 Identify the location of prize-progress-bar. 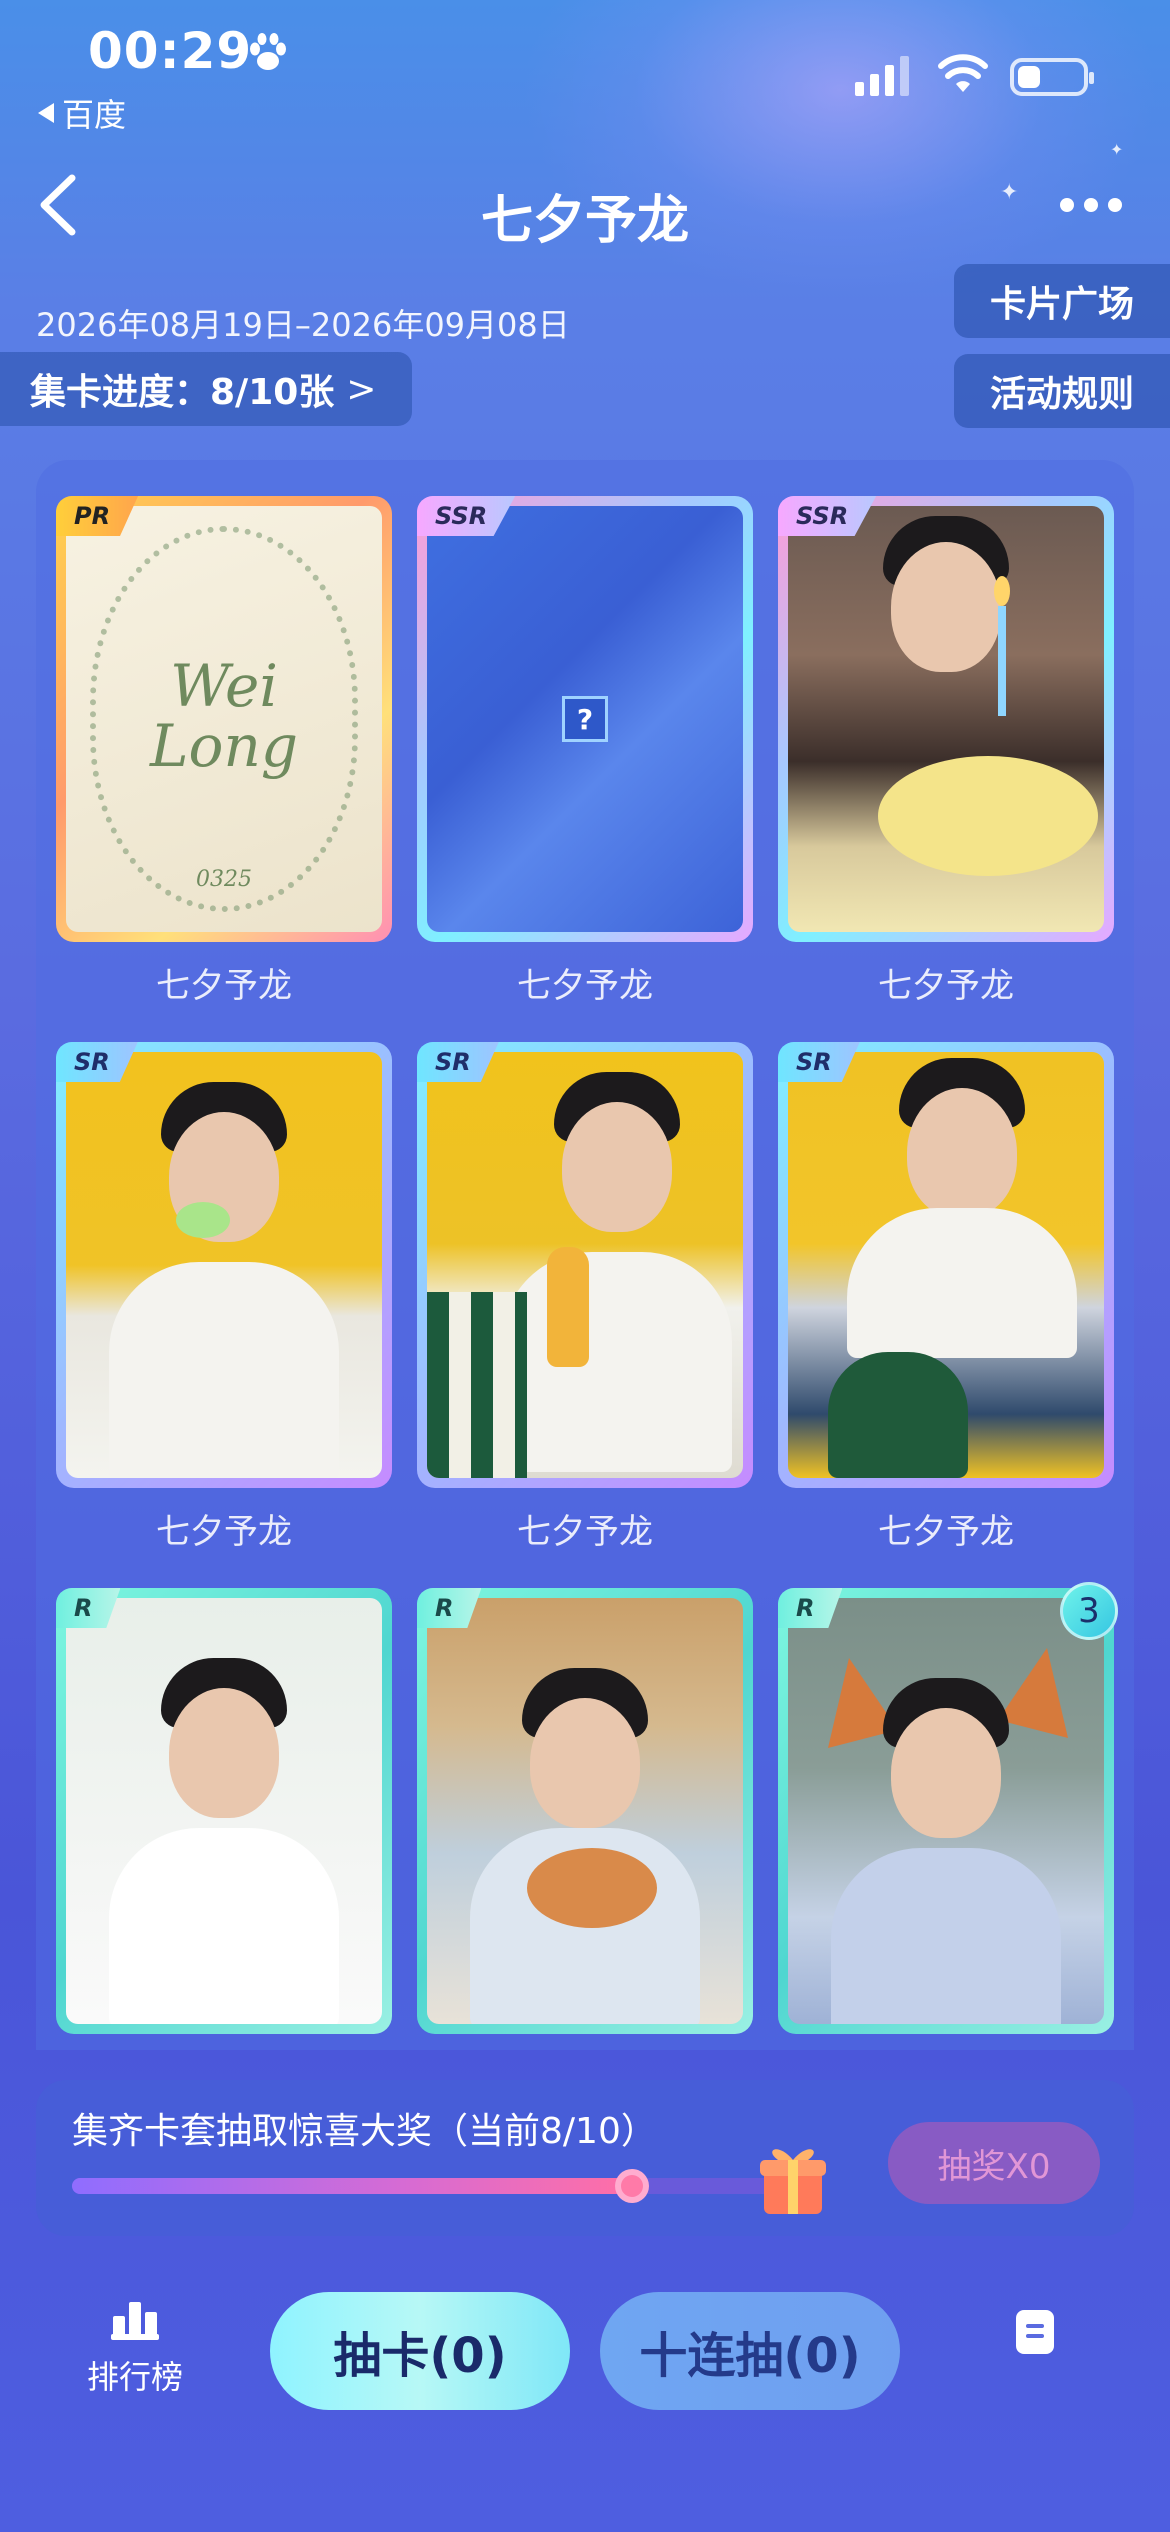
(422, 2186).